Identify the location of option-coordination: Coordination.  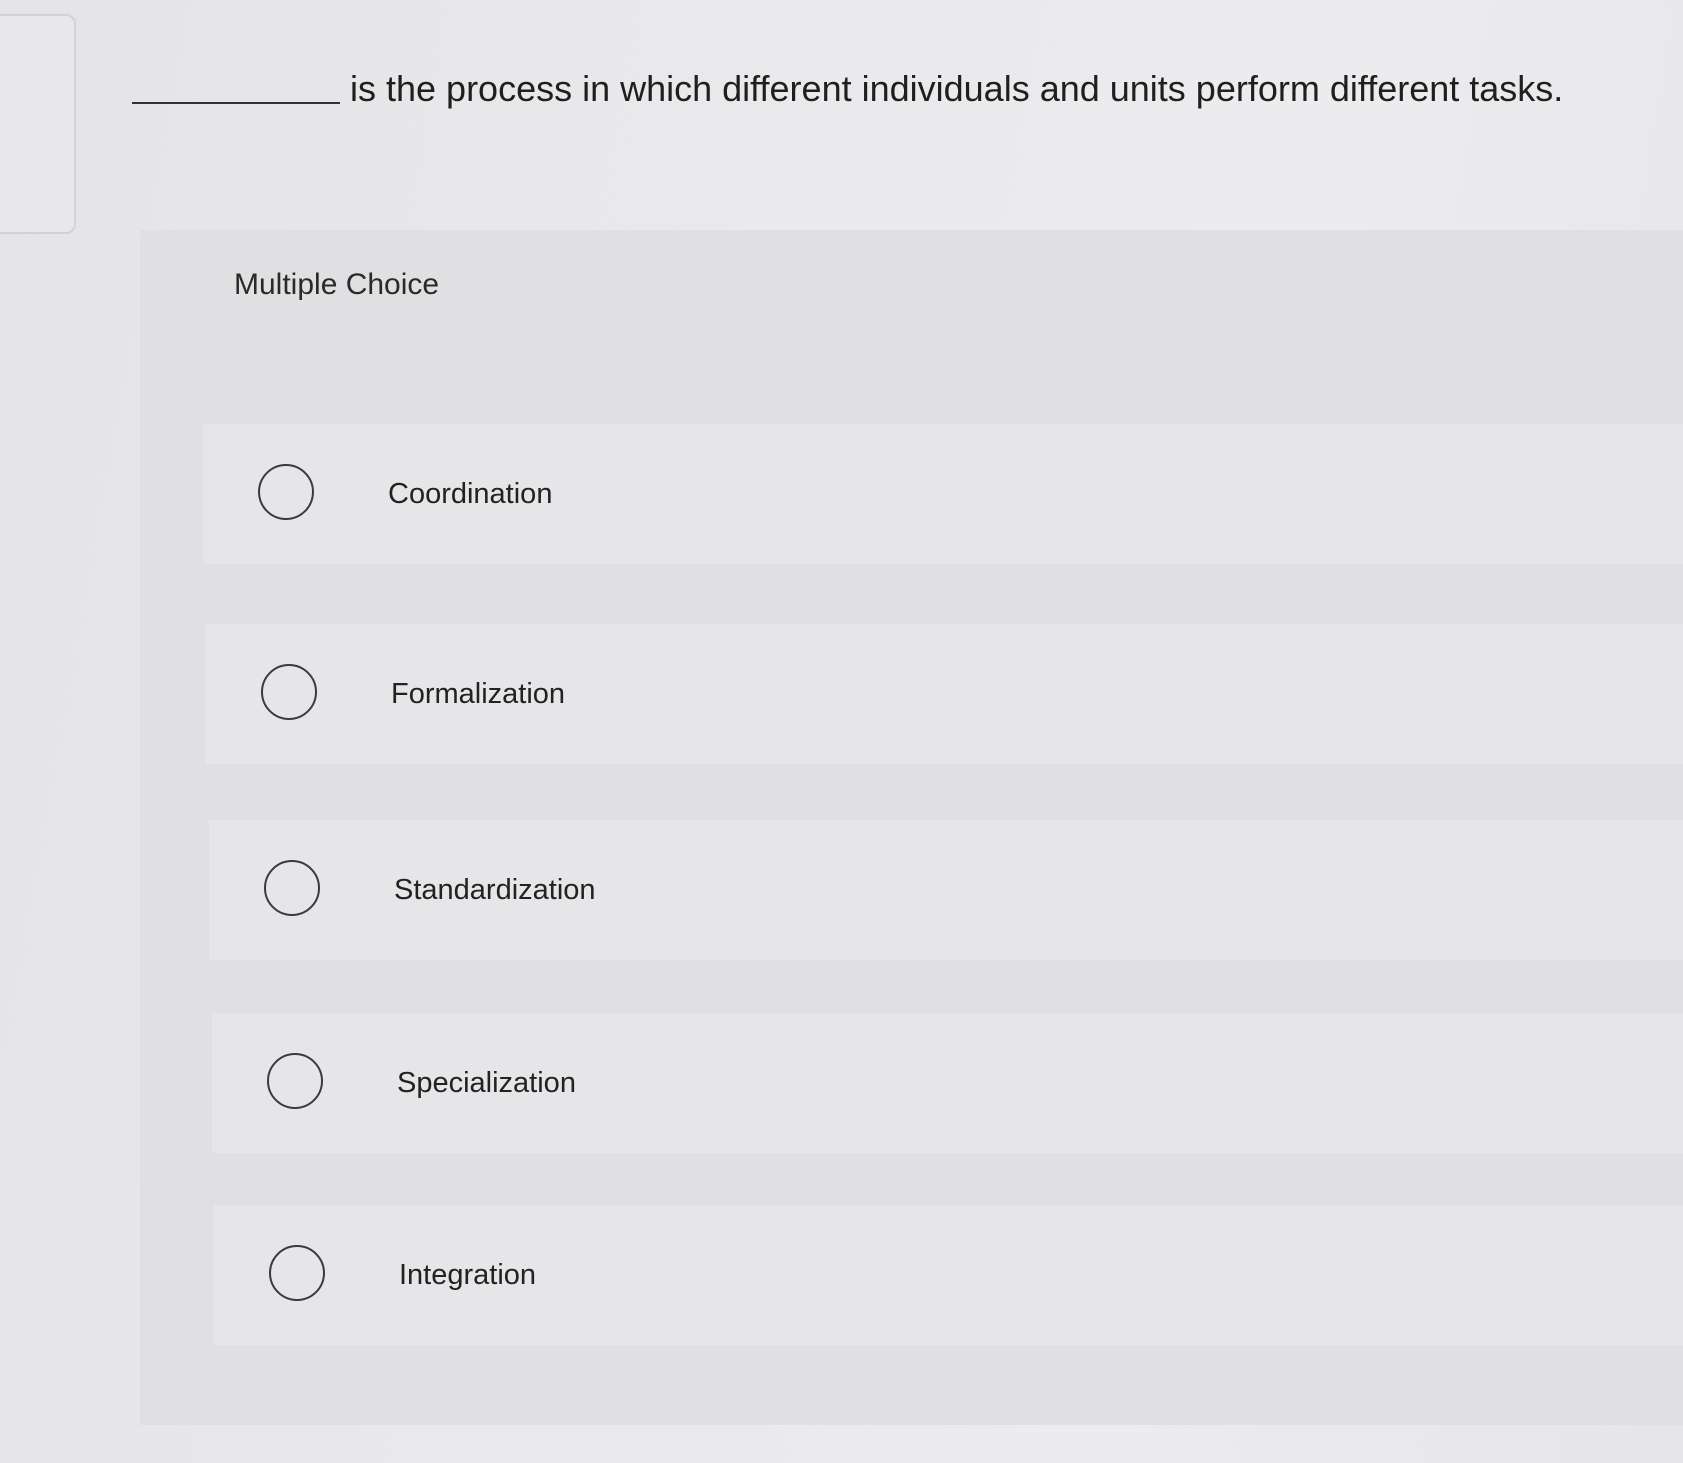
(943, 494).